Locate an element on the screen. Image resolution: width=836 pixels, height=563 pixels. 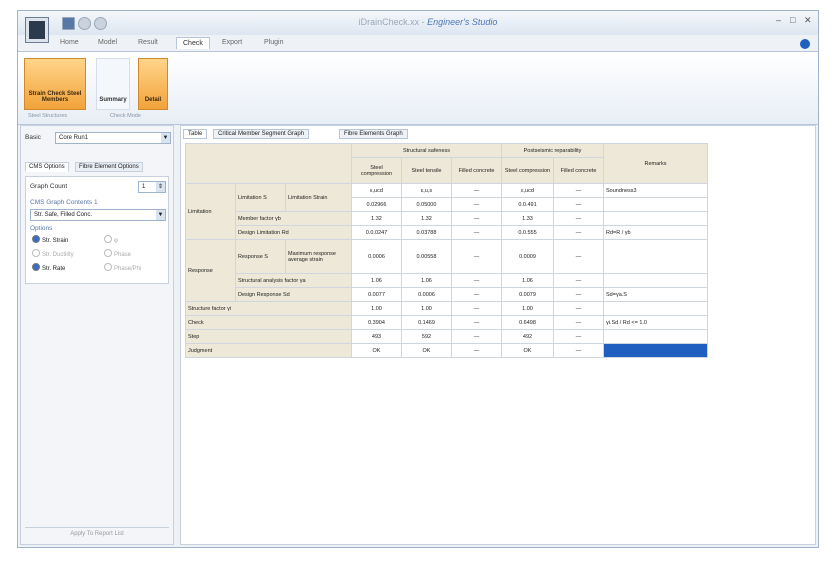
tab-model: Model is located at coordinates (107, 42).